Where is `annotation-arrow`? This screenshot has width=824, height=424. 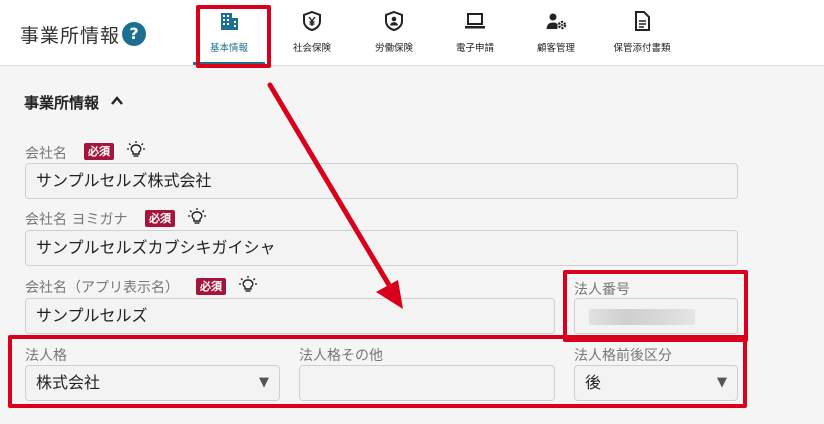
annotation-arrow is located at coordinates (335, 195).